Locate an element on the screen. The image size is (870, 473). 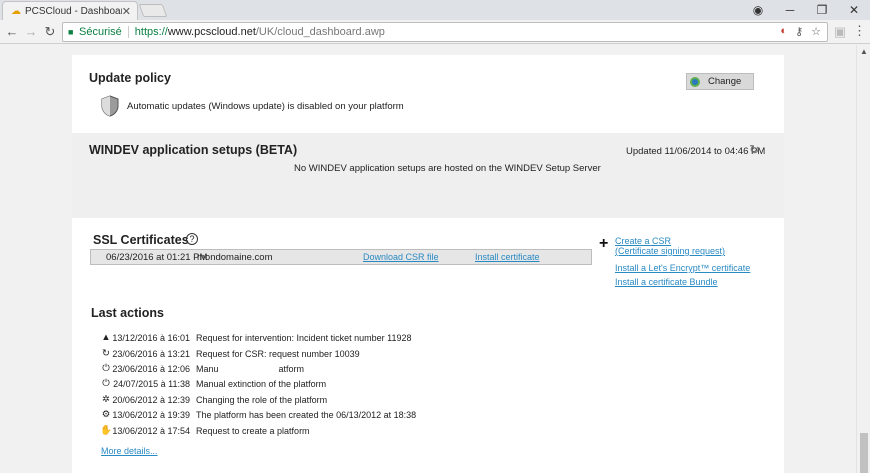
shield-icon is located at coordinates (110, 106).